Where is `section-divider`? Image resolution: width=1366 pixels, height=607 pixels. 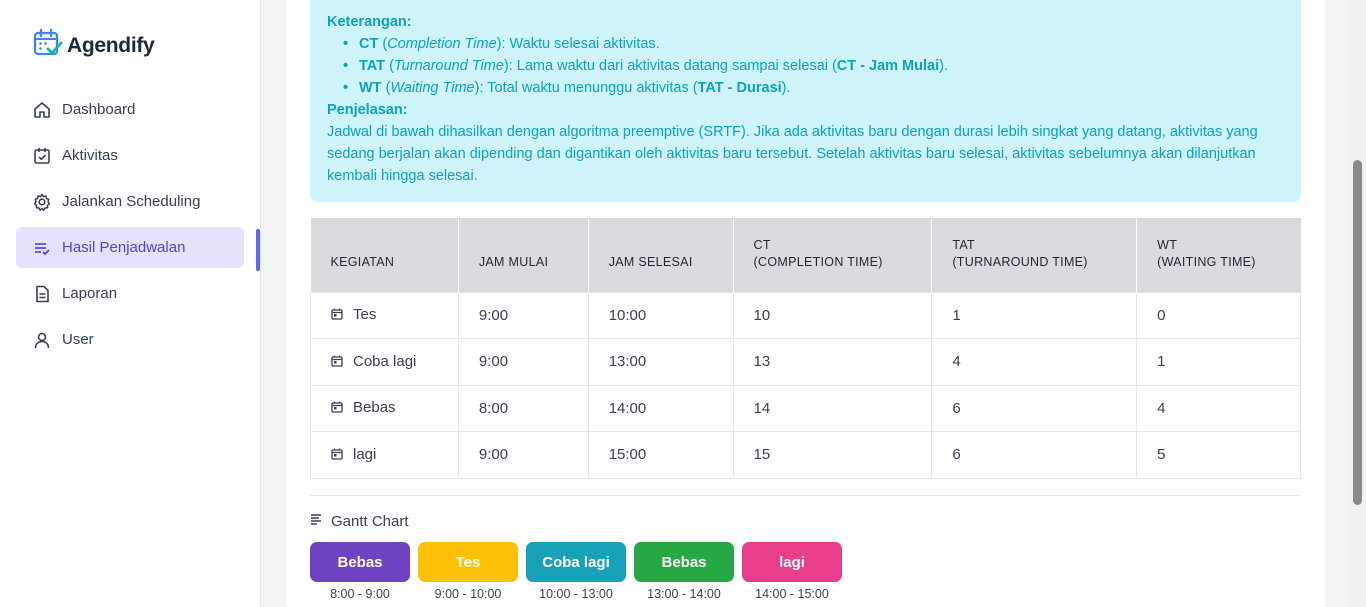
section-divider is located at coordinates (805, 495).